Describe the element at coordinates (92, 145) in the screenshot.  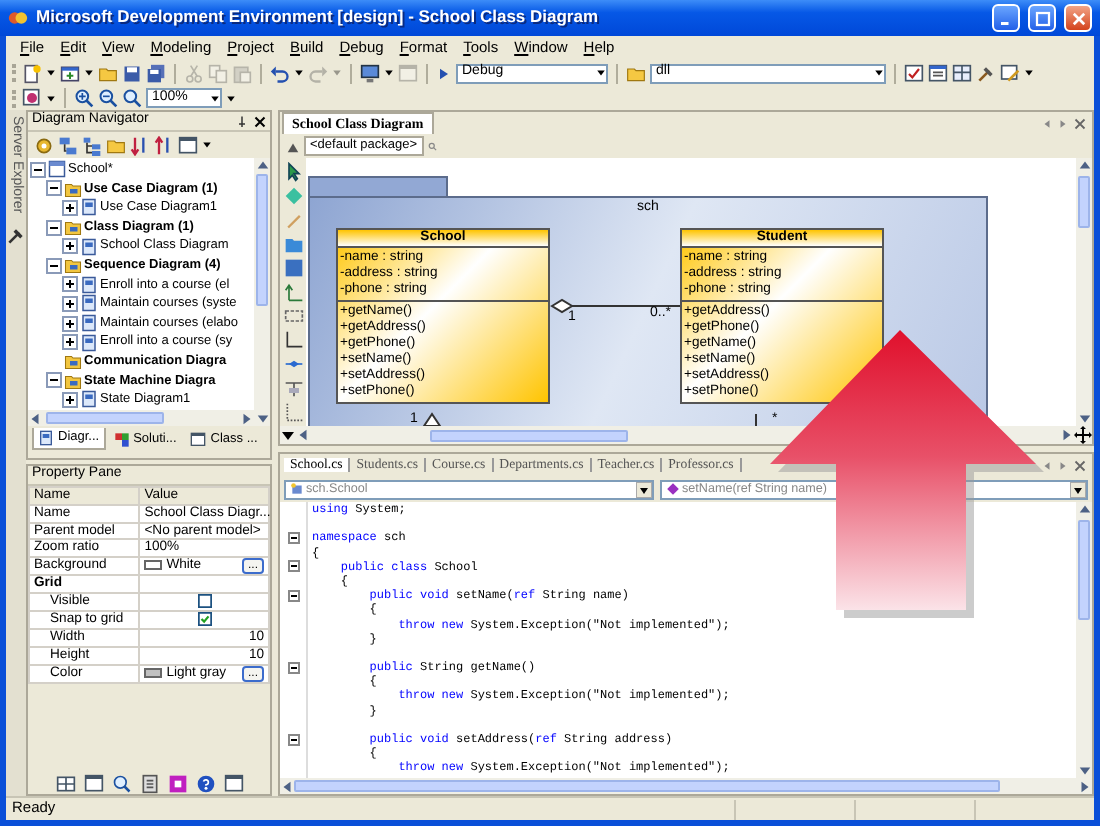
I see `tree-icon` at that location.